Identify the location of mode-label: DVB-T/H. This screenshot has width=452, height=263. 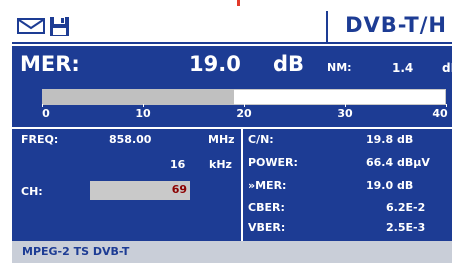
(396, 25).